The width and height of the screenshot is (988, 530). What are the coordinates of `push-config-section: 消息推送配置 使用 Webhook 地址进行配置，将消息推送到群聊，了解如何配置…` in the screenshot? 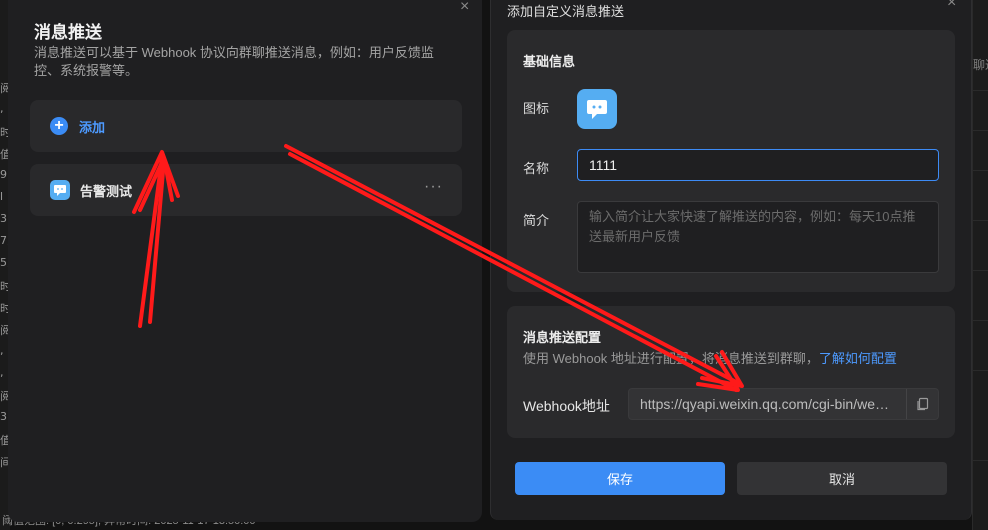 It's located at (731, 372).